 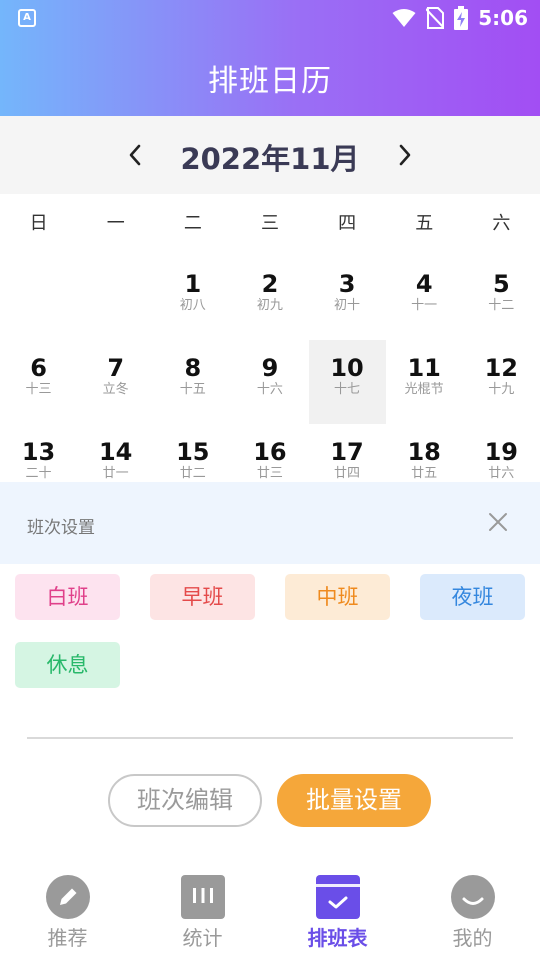 What do you see at coordinates (501, 223) in the screenshot?
I see `weekday-label: 六` at bounding box center [501, 223].